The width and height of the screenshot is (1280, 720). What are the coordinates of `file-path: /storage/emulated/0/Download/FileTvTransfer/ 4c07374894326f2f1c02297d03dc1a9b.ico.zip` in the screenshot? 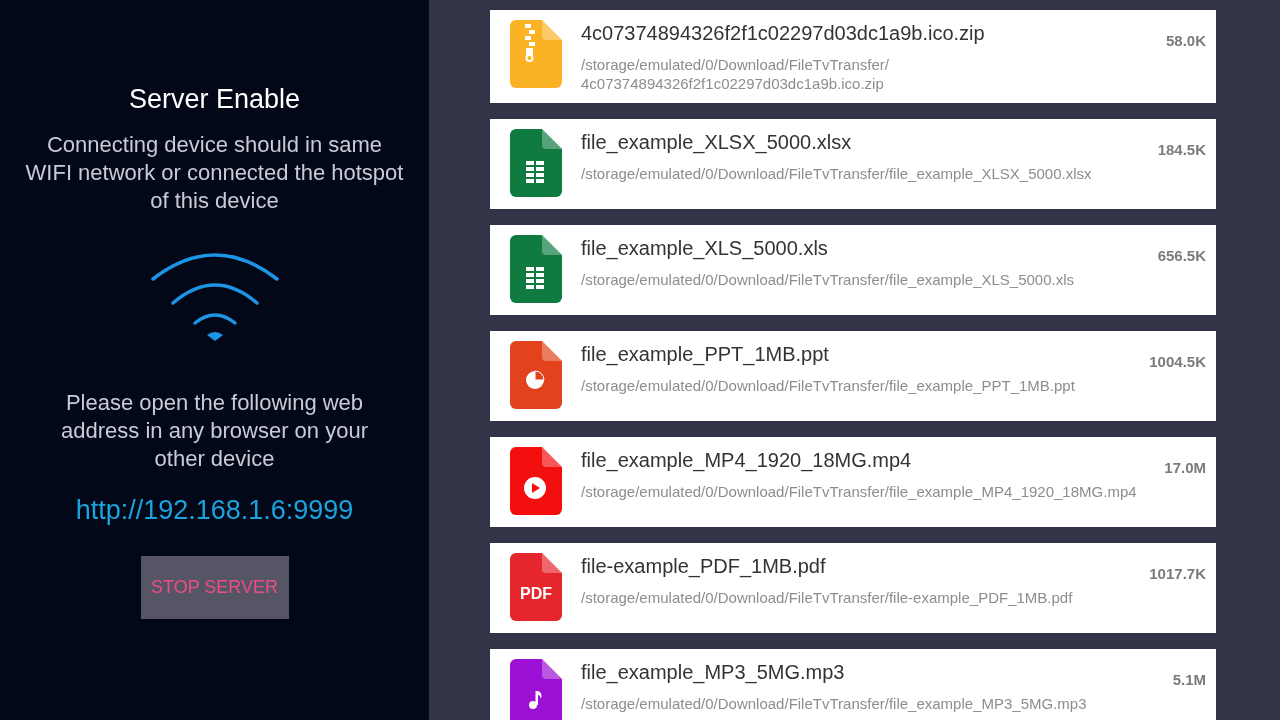 It's located at (735, 74).